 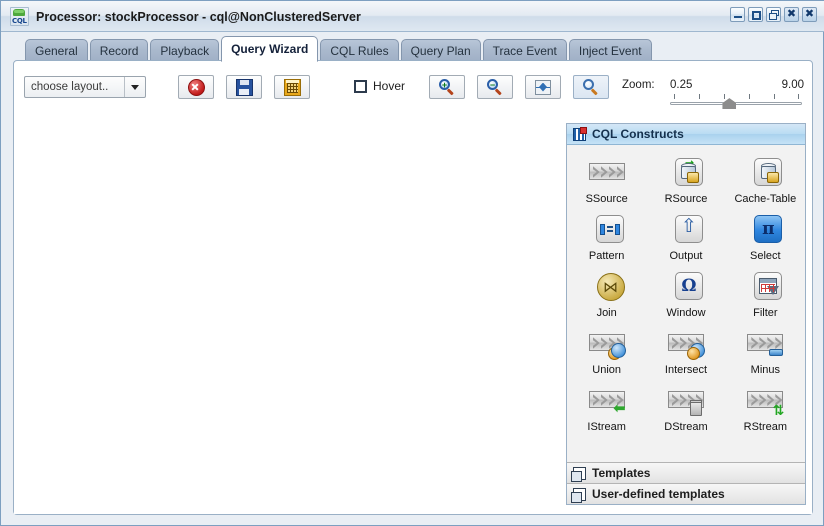 I want to click on zoom-out-button: −, so click(x=495, y=87).